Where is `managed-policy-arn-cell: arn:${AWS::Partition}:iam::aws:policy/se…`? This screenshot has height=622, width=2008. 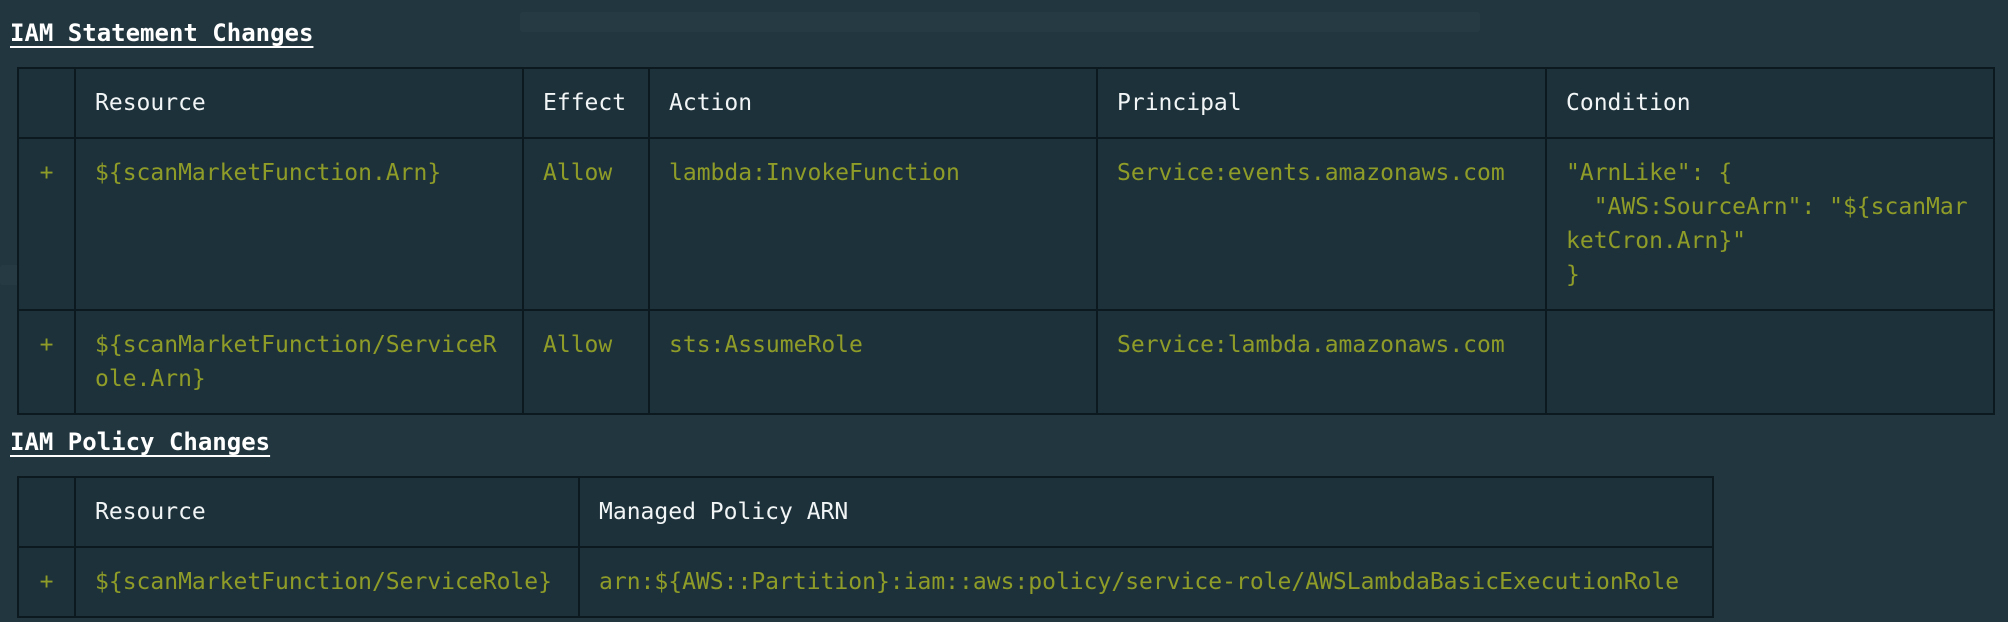 managed-policy-arn-cell: arn:${AWS::Partition}:iam::aws:policy/se… is located at coordinates (1146, 582).